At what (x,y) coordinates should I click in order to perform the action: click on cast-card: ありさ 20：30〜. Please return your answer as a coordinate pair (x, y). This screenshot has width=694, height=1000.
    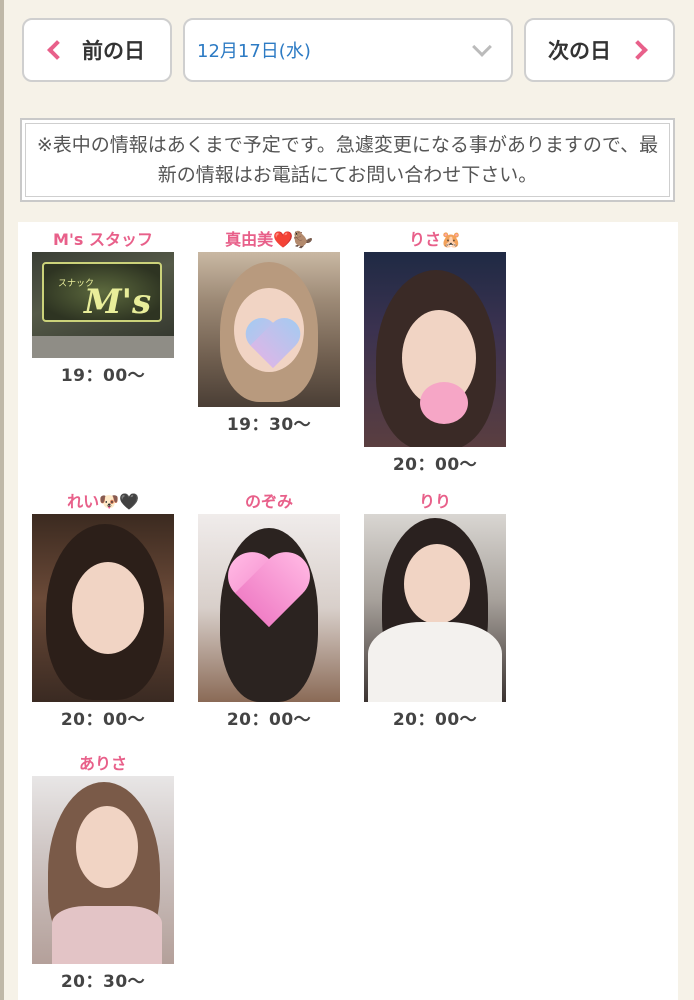
    Looking at the image, I should click on (103, 872).